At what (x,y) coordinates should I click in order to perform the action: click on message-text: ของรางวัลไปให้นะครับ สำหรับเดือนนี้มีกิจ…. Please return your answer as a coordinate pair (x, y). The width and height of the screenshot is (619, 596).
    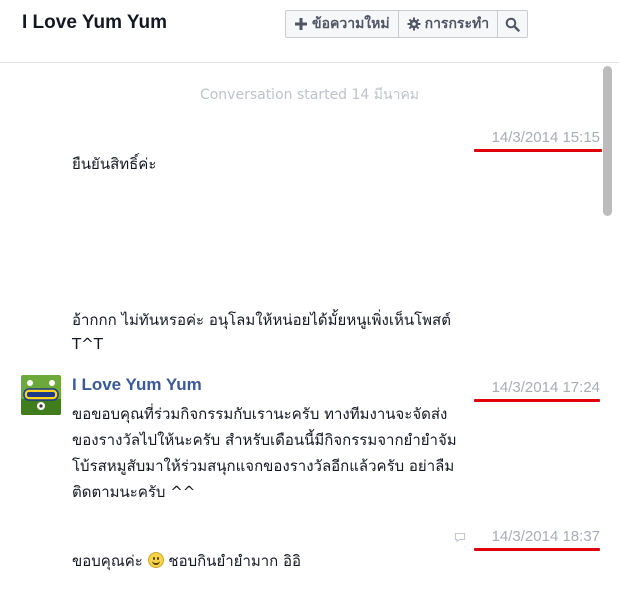
    Looking at the image, I should click on (264, 440).